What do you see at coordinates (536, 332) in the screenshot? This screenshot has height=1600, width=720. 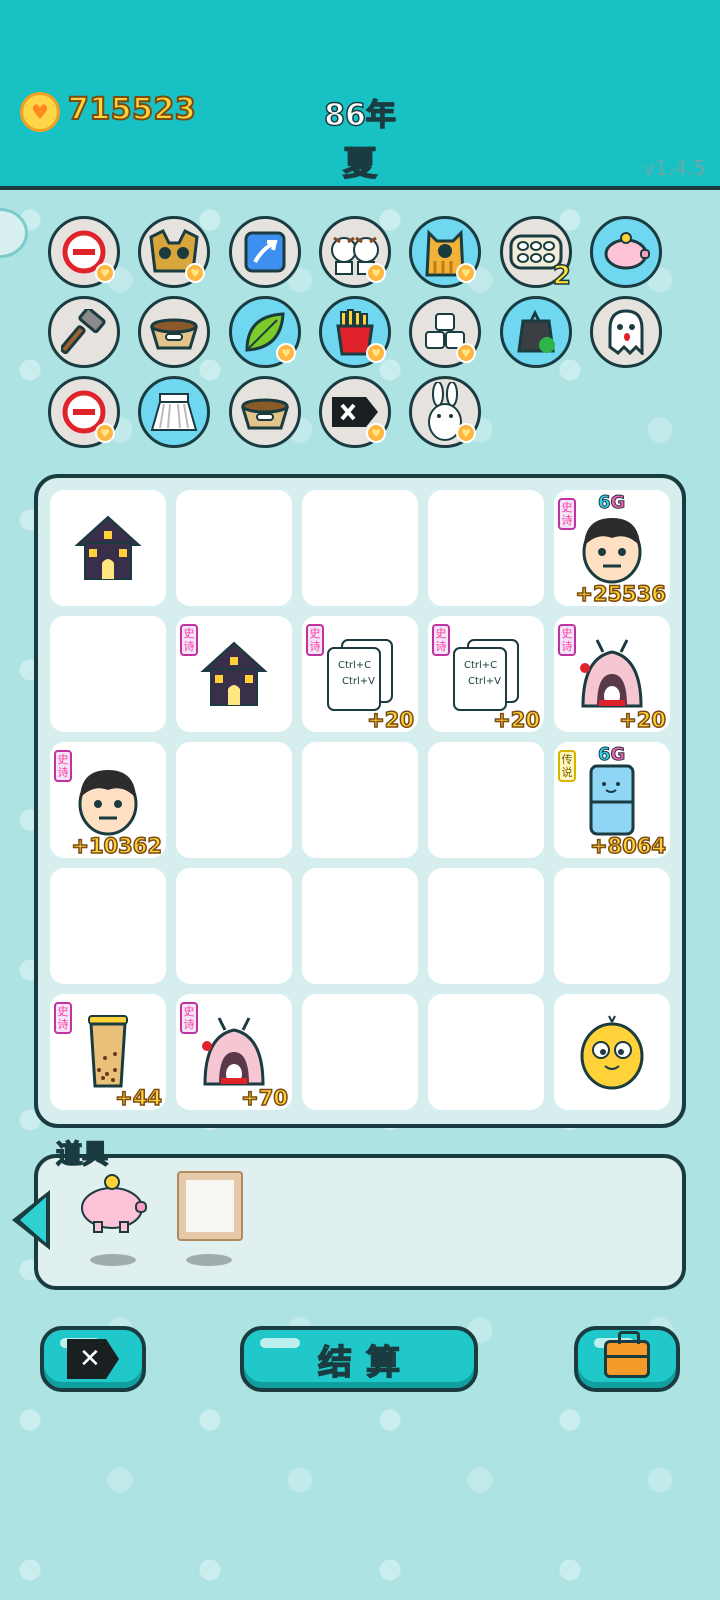 I see `recycle-bag-icon` at bounding box center [536, 332].